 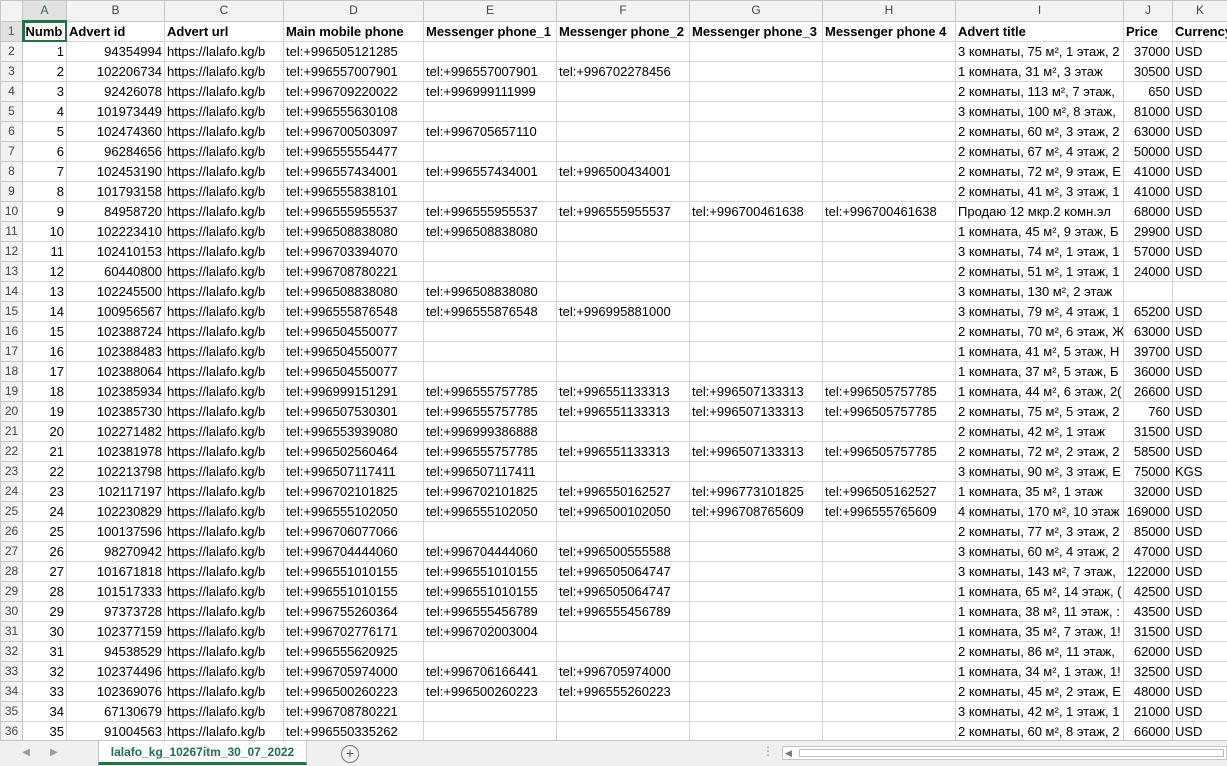 I want to click on scrollbar-thumb, so click(x=1011, y=753).